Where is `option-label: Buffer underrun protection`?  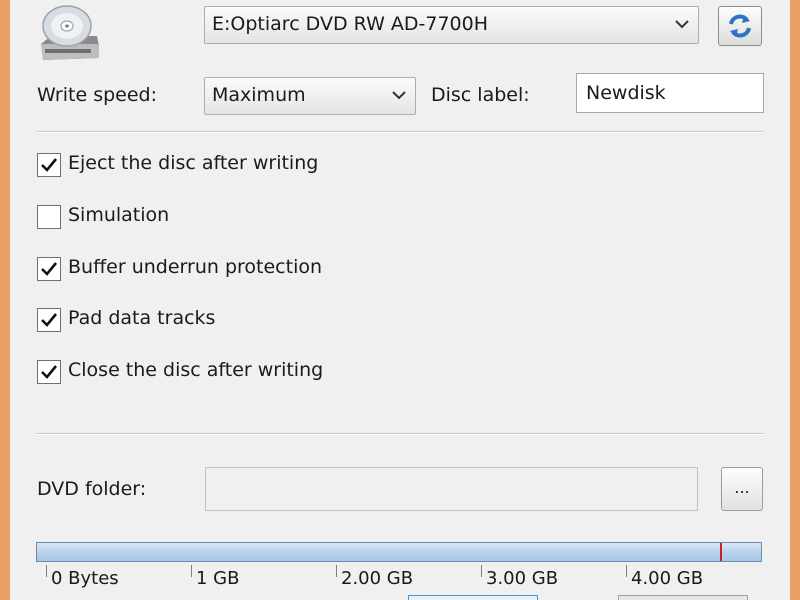 option-label: Buffer underrun protection is located at coordinates (195, 267).